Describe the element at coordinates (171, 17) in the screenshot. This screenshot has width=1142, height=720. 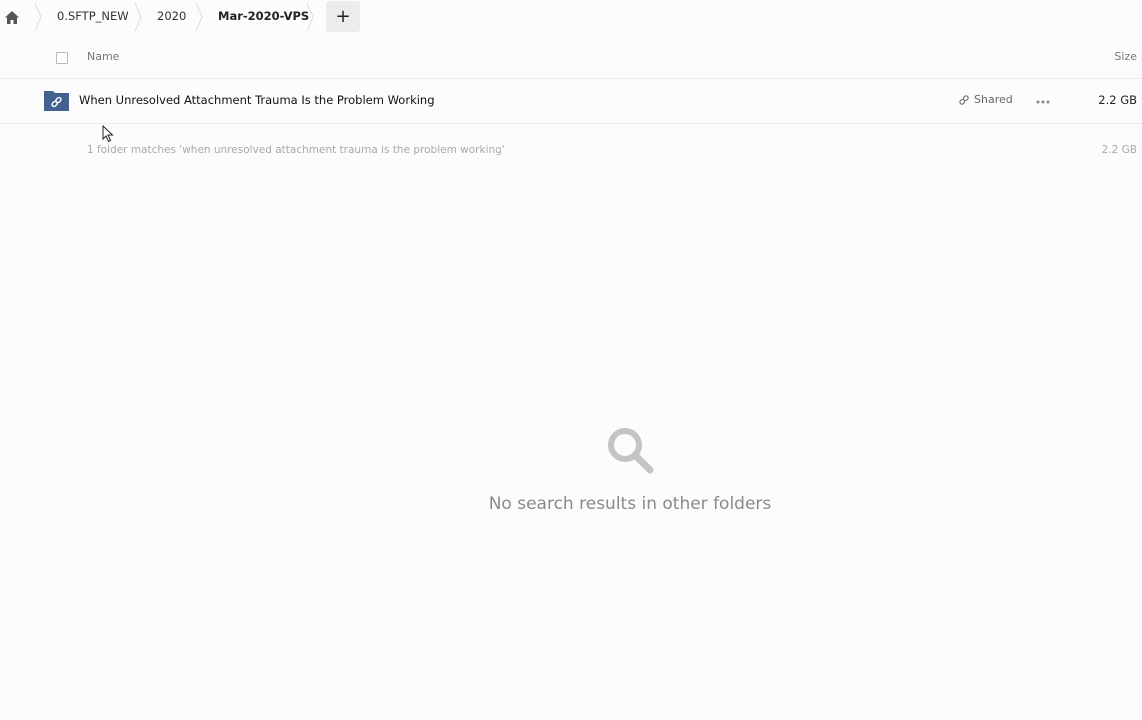
I see `breadcrumb-item-2020: 2020` at that location.